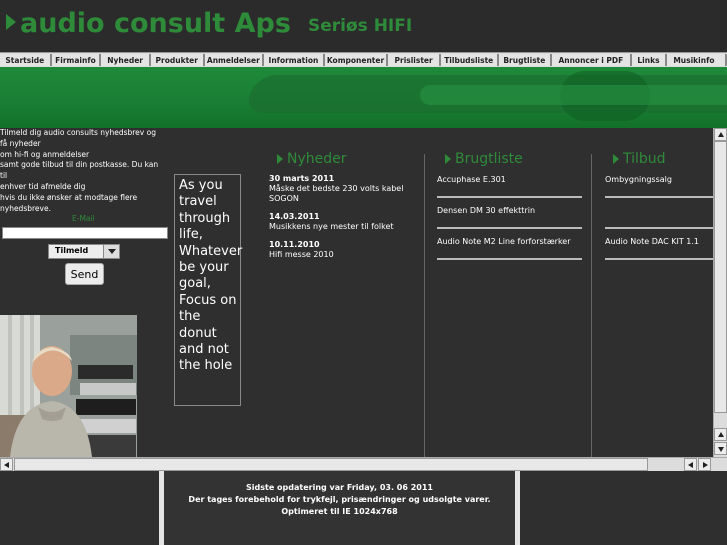  Describe the element at coordinates (126, 60) in the screenshot. I see `nav-item-nyheder: Nyheder` at that location.